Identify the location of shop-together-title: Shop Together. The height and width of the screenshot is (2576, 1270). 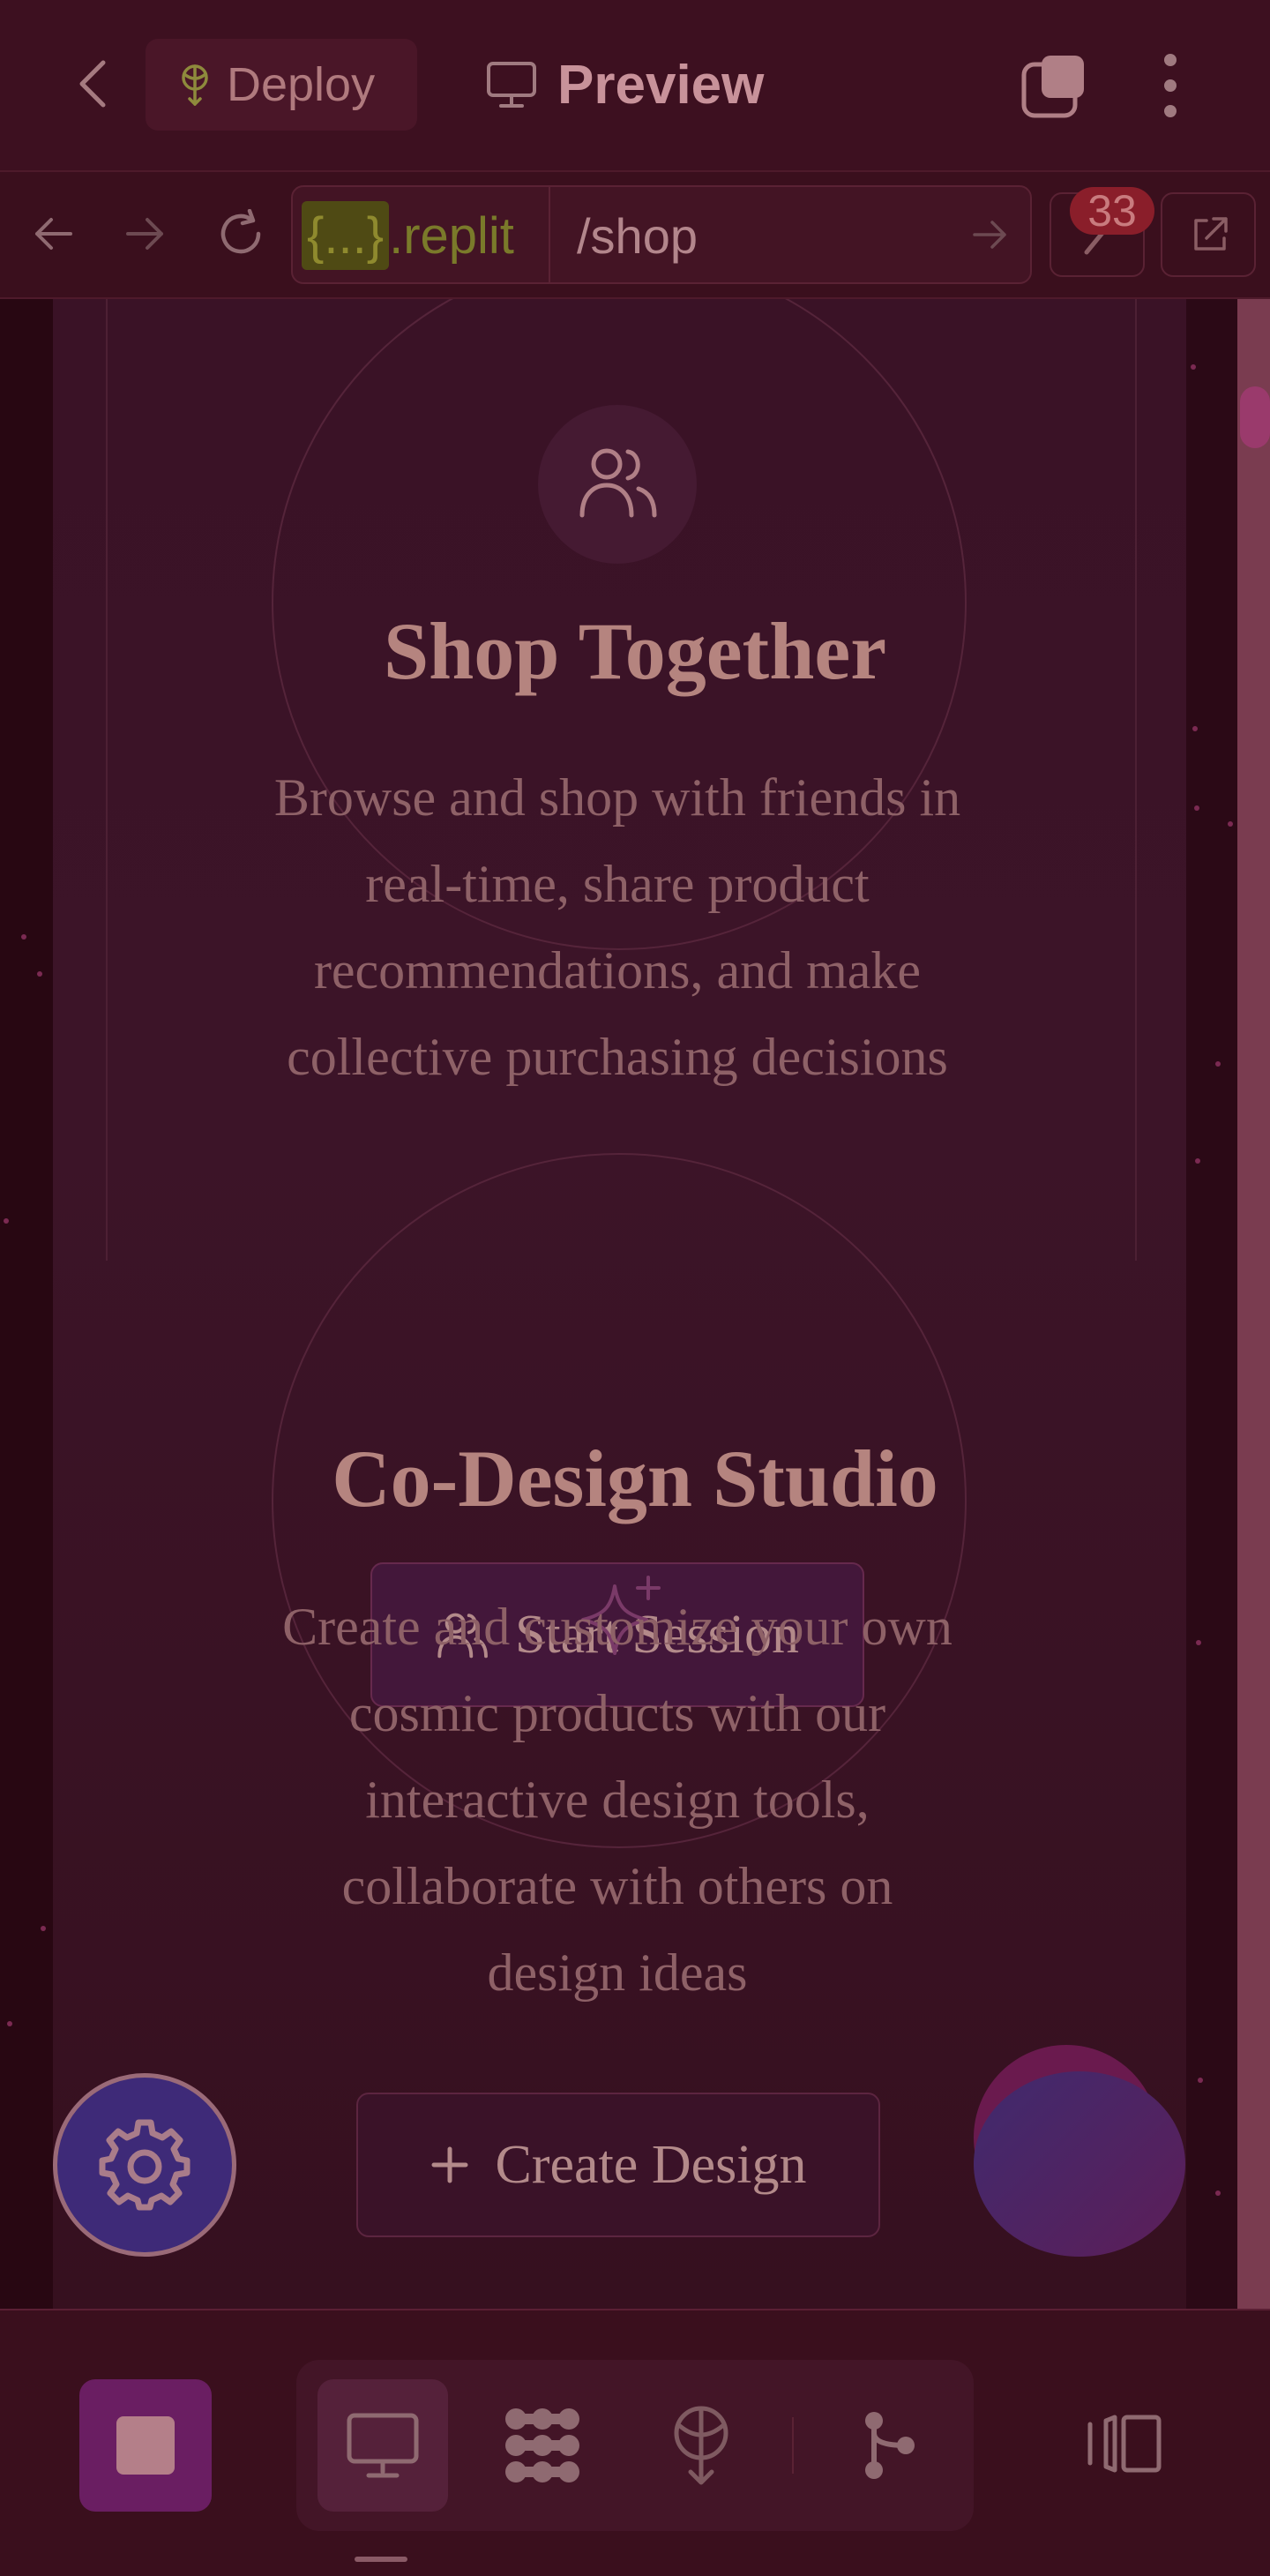
(635, 651).